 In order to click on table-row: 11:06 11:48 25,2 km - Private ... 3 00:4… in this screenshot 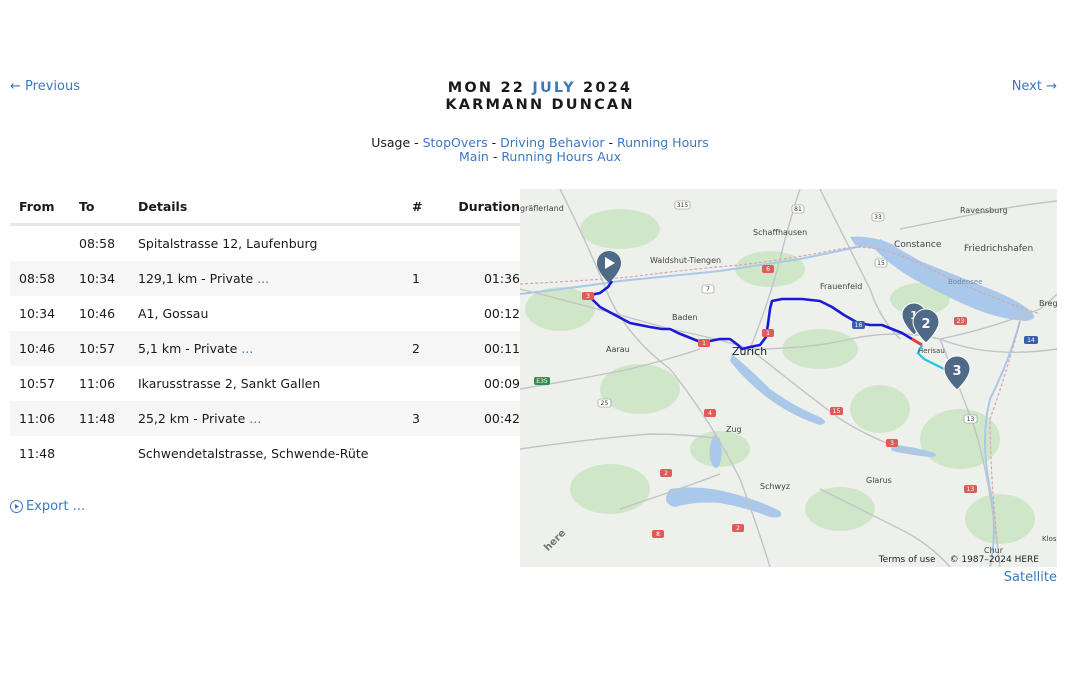, I will do `click(265, 418)`.